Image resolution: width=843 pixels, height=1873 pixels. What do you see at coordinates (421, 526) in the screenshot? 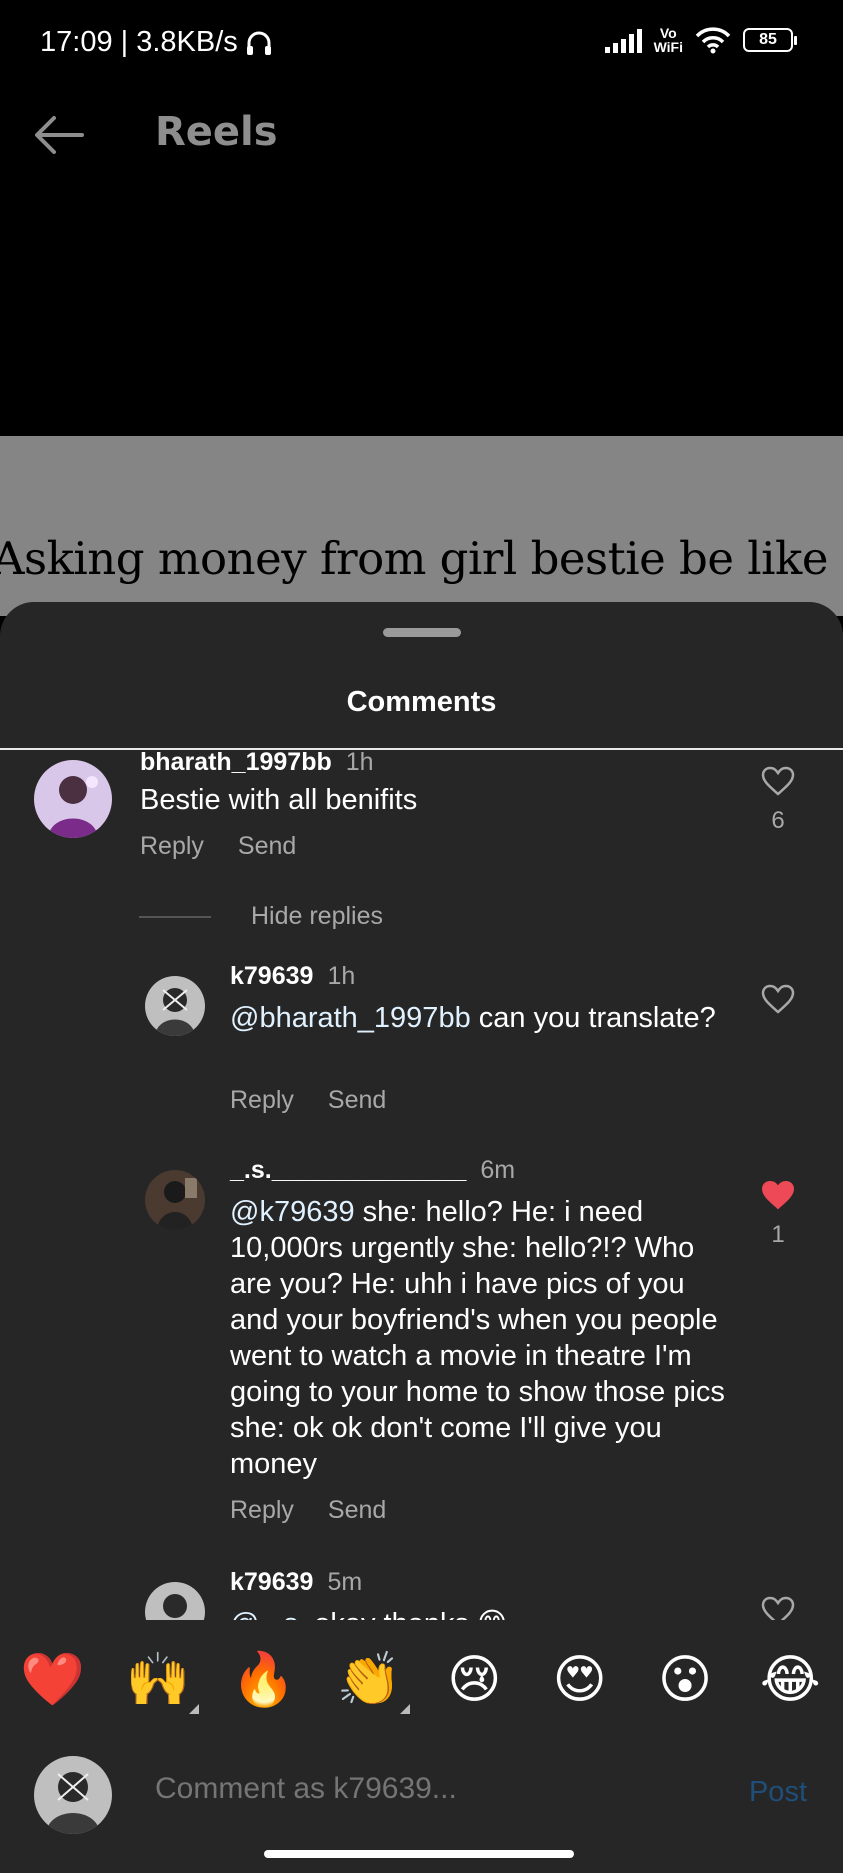
I see `reel-video: Asking money from girl bestie be like` at bounding box center [421, 526].